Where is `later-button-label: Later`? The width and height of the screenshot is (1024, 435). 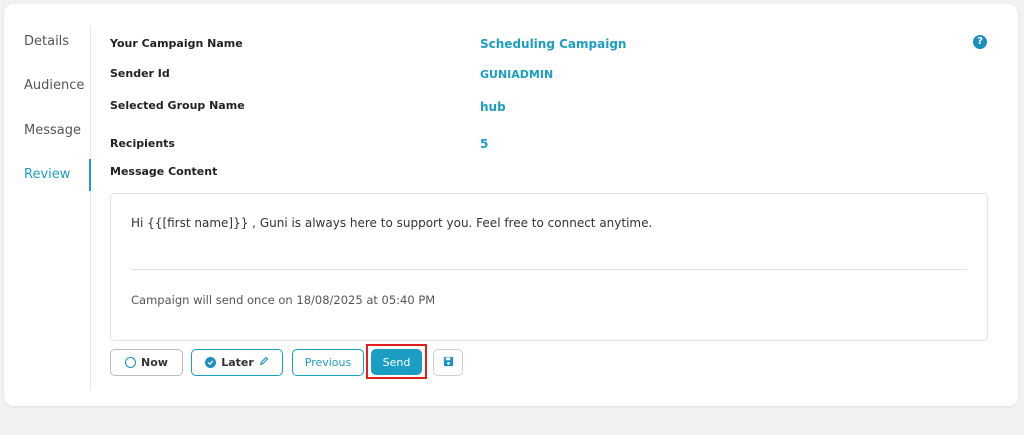
later-button-label: Later is located at coordinates (237, 362).